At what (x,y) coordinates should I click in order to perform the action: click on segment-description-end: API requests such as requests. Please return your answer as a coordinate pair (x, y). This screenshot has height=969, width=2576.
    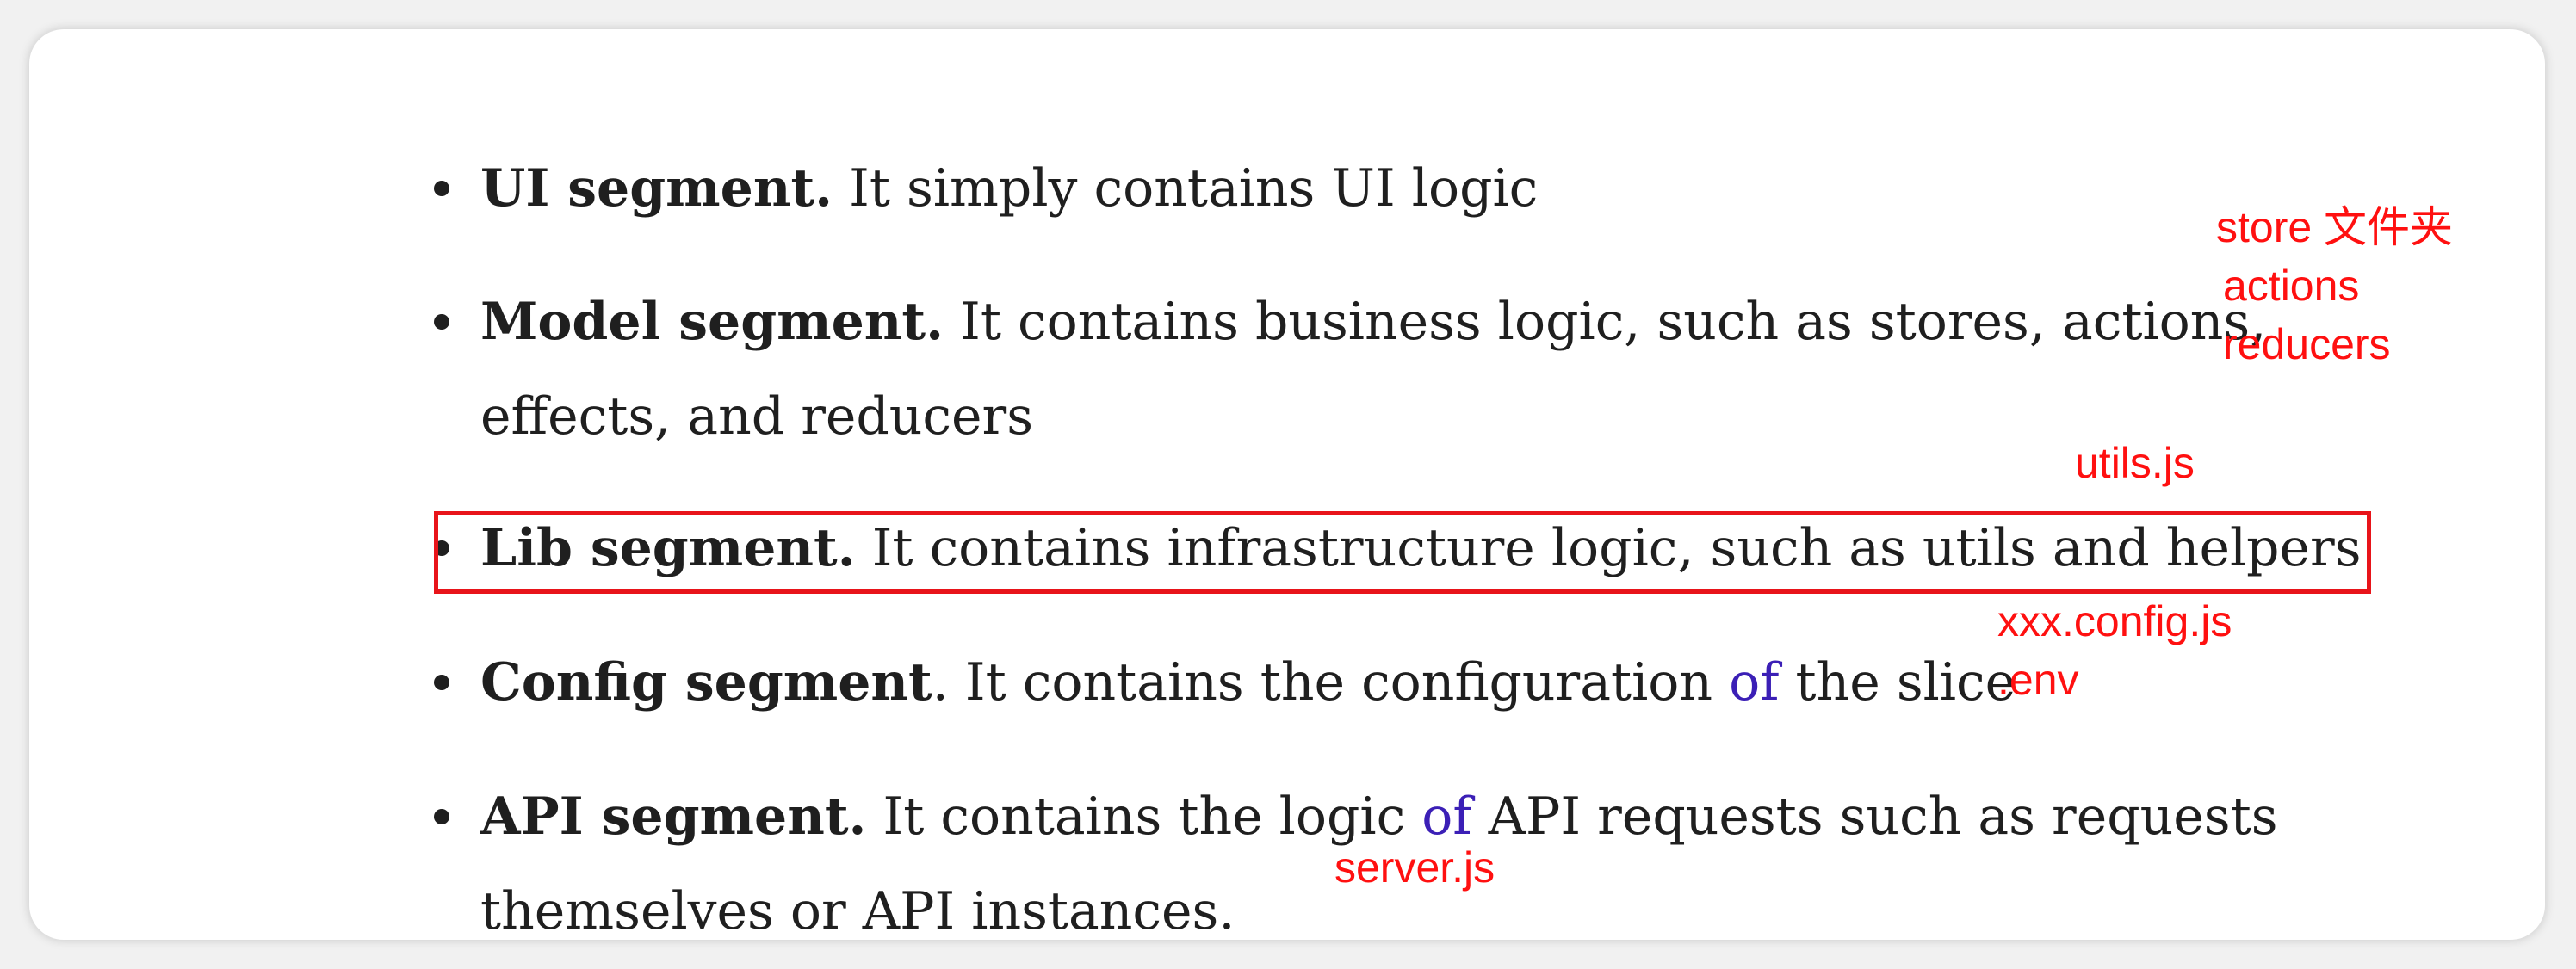
    Looking at the image, I should click on (1874, 817).